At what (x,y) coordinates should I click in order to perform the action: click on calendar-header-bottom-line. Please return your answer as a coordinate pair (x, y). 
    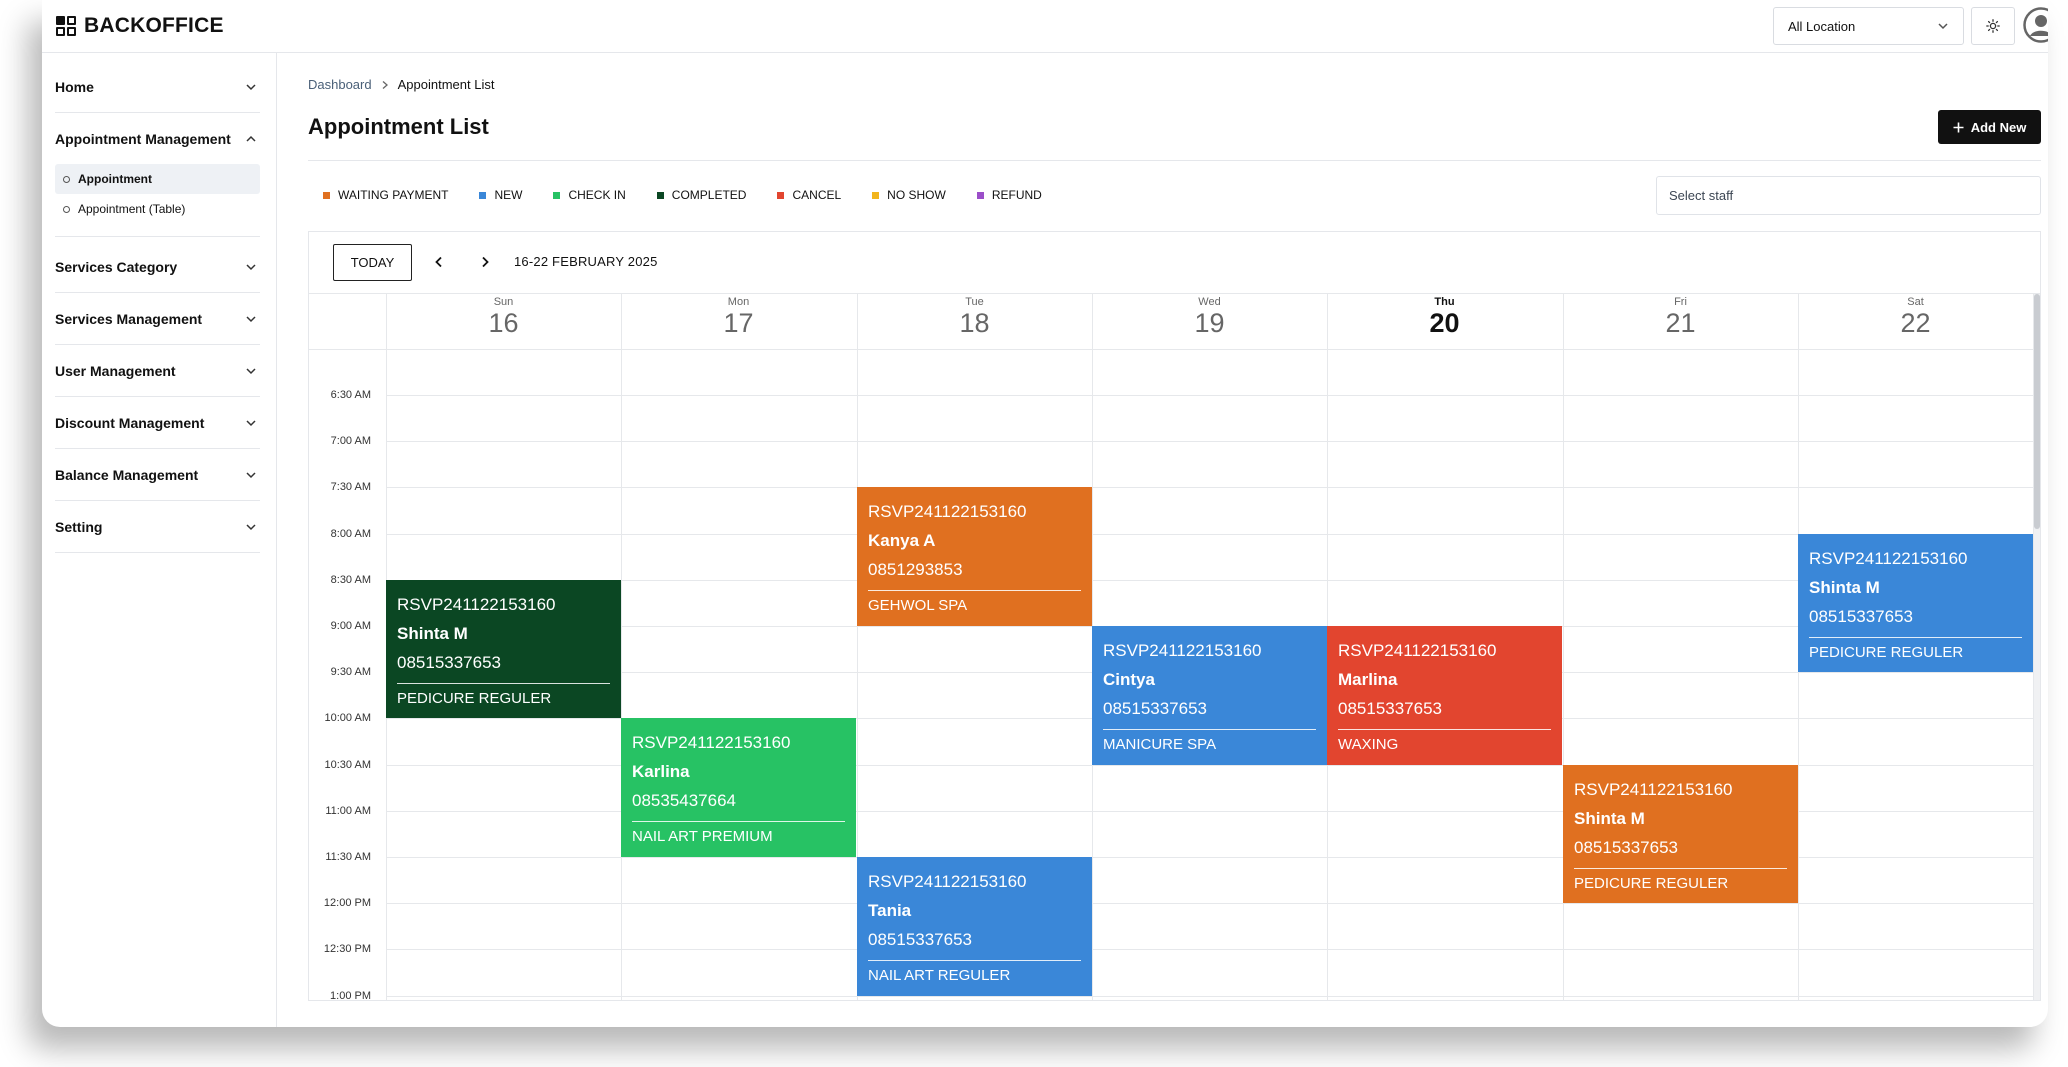
    Looking at the image, I should click on (1174, 349).